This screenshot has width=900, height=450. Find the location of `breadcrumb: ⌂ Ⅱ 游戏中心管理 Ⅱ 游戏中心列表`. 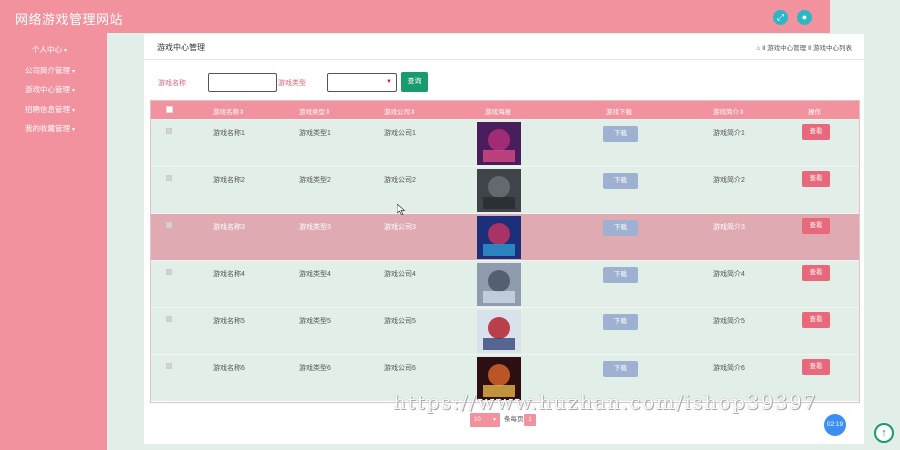

breadcrumb: ⌂ Ⅱ 游戏中心管理 Ⅱ 游戏中心列表 is located at coordinates (804, 48).